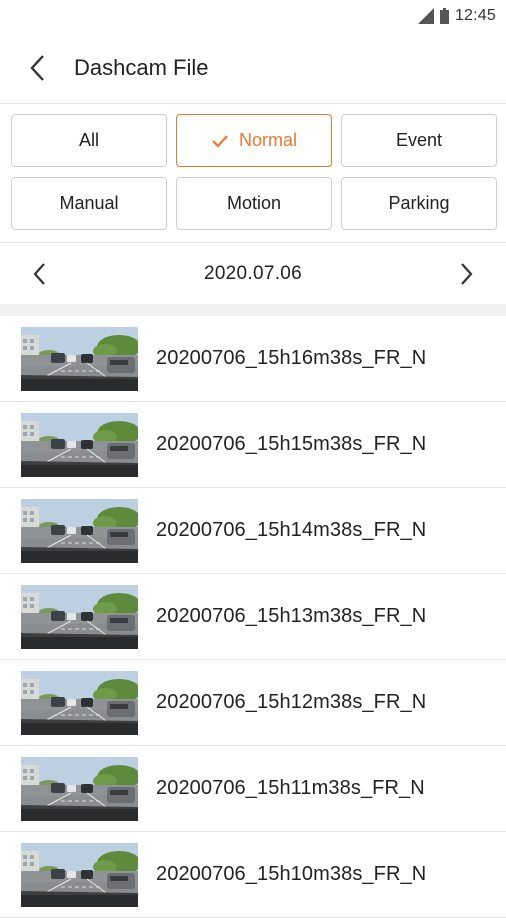 The height and width of the screenshot is (918, 506). I want to click on next-date-button, so click(467, 274).